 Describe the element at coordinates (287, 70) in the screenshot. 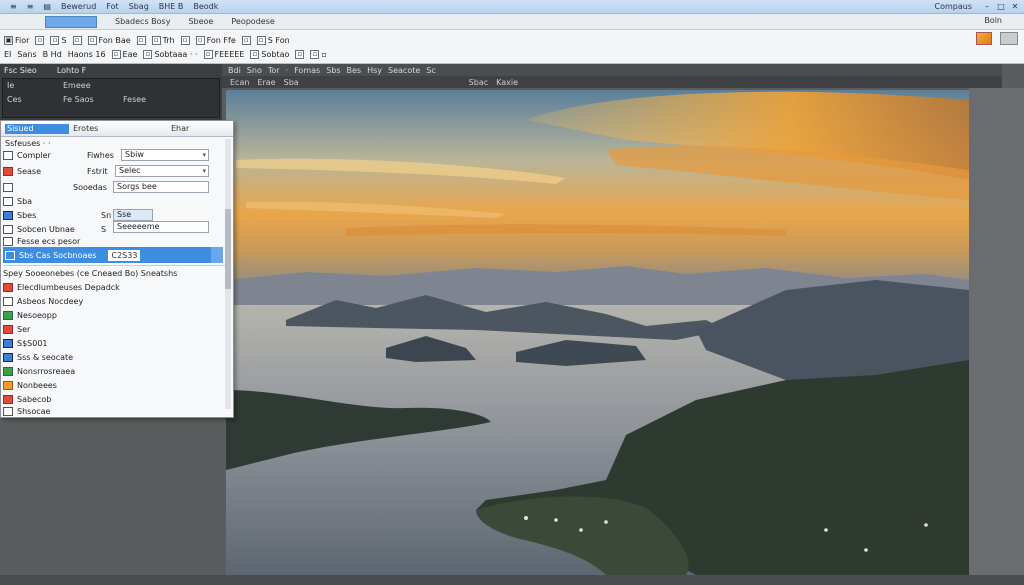

I see `doc-tab-4: ·` at that location.